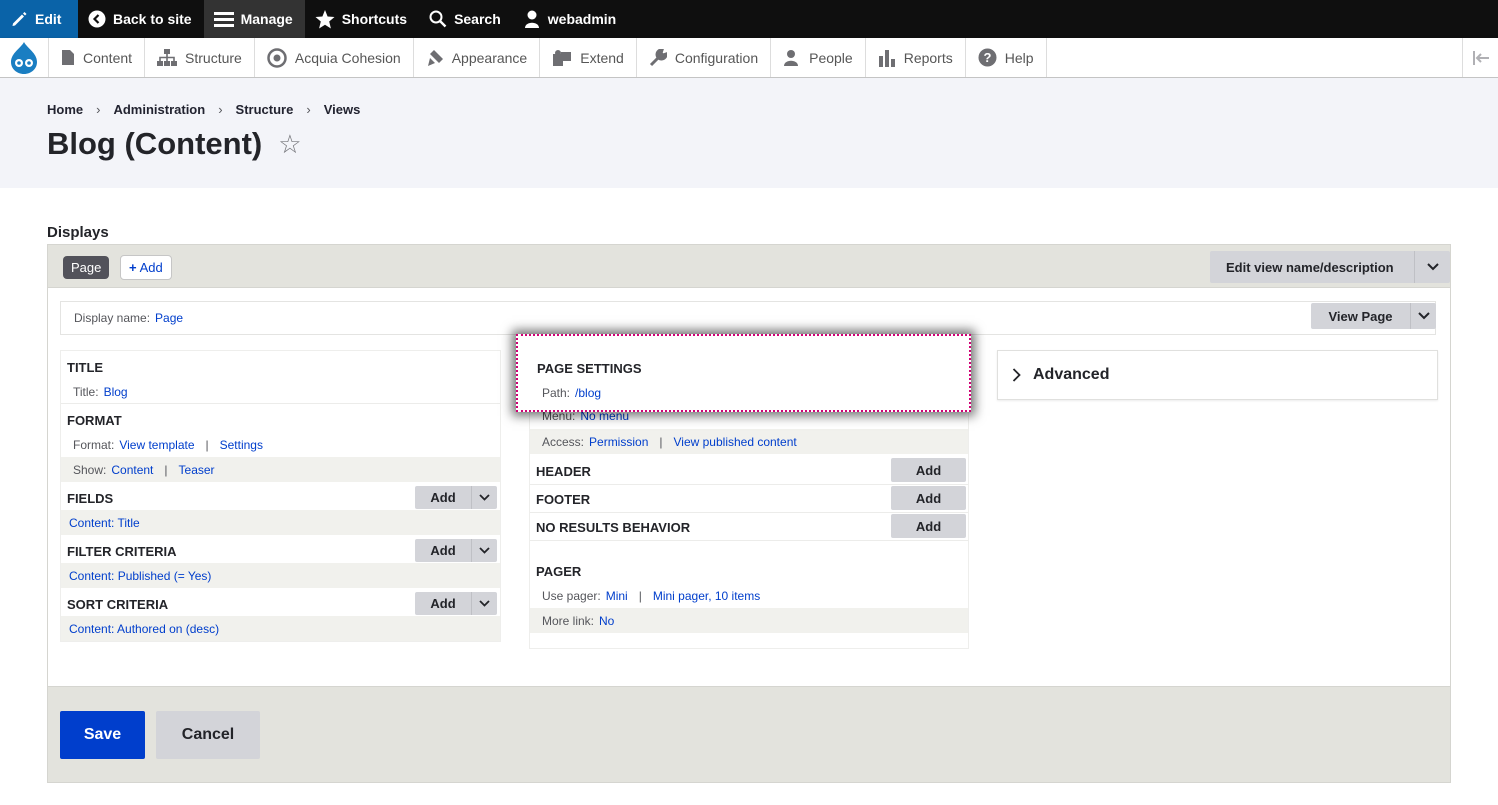 The height and width of the screenshot is (805, 1498). I want to click on displays-label: Displays, so click(78, 232).